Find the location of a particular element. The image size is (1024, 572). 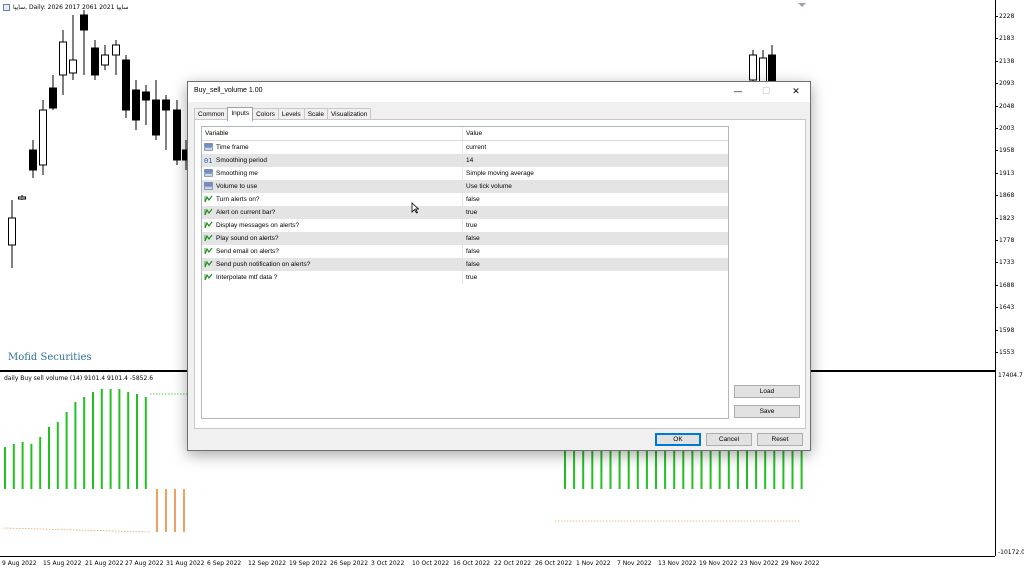

minimize-button: — is located at coordinates (738, 92).